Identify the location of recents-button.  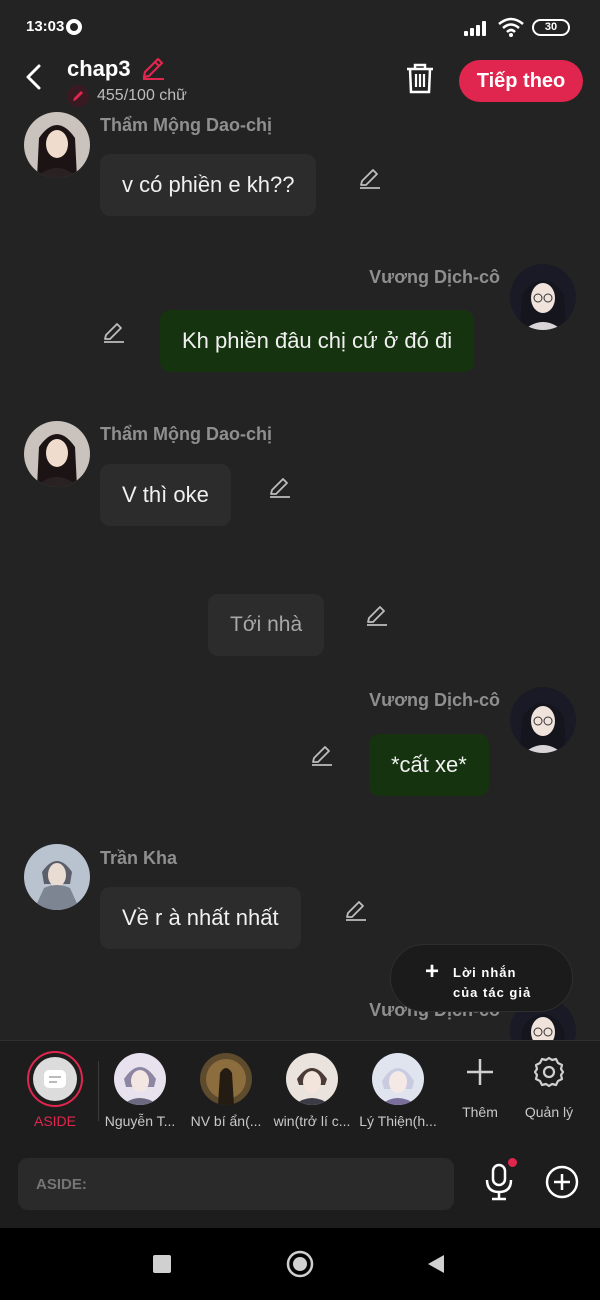
(162, 1264).